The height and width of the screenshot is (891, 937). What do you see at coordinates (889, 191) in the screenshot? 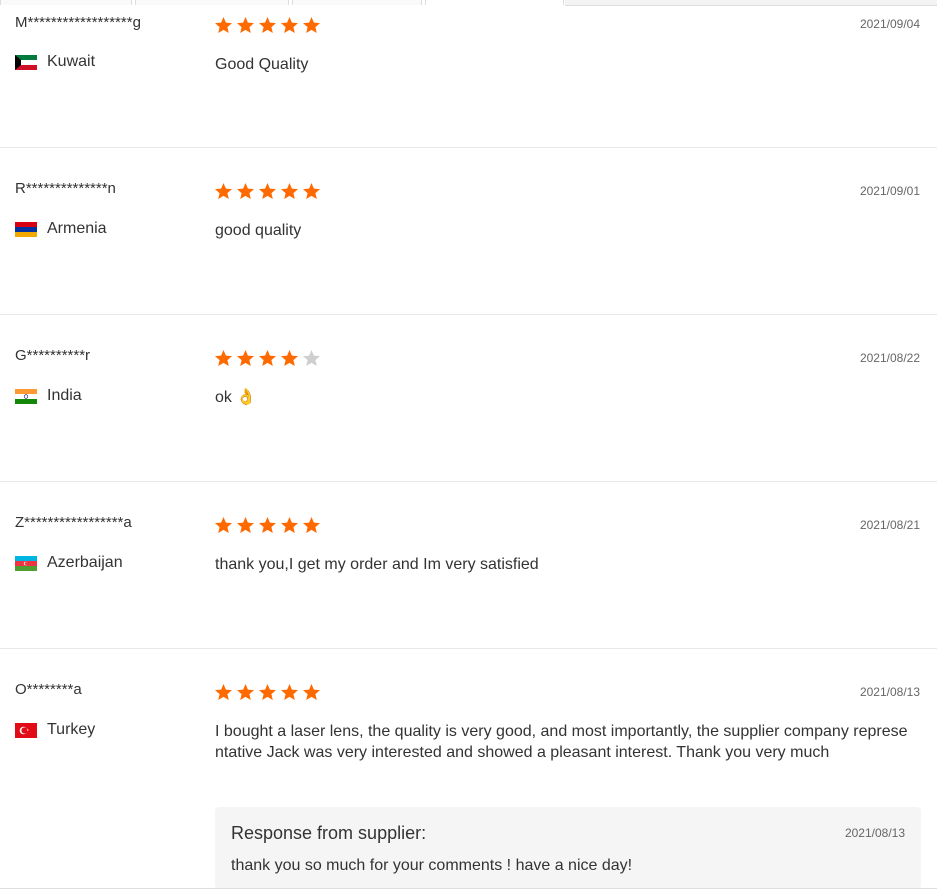
I see `review-date: 2021/09/01` at bounding box center [889, 191].